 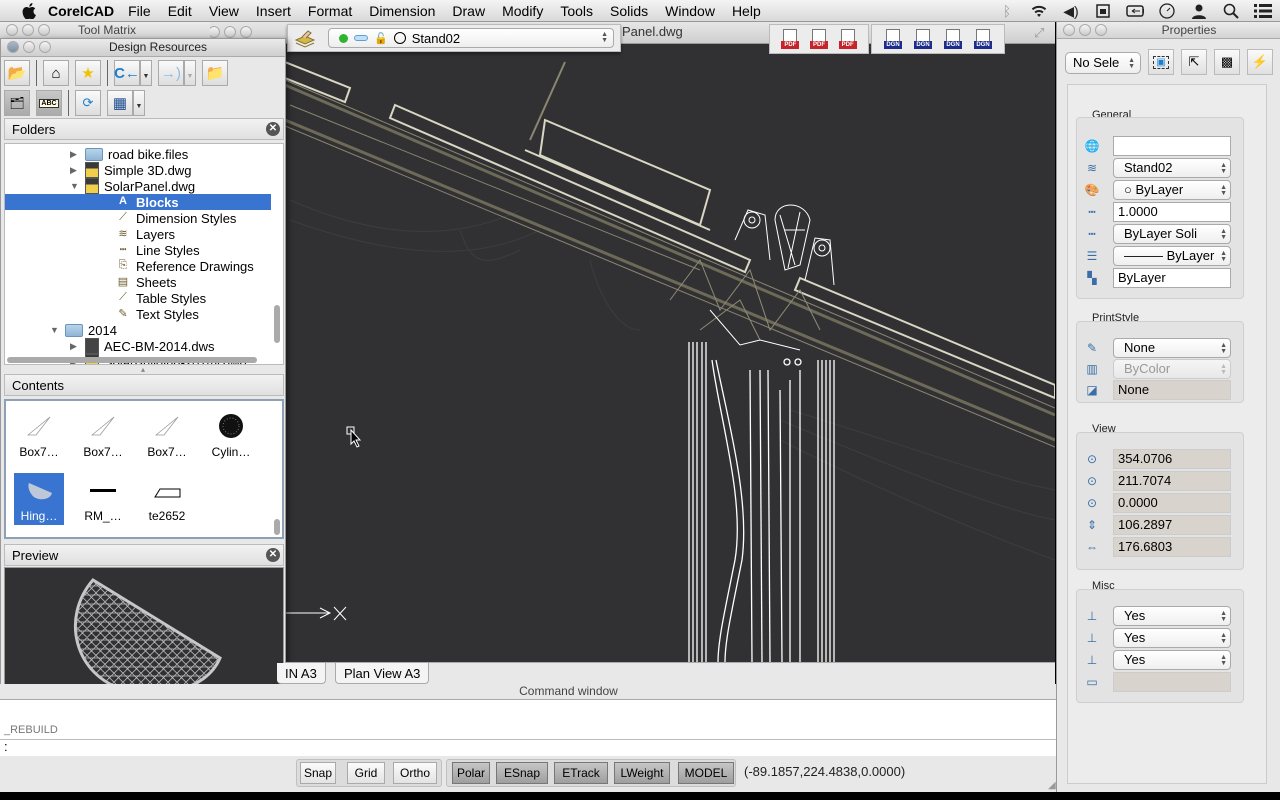 What do you see at coordinates (138, 266) in the screenshot?
I see `tree-item: ⎘ Reference Drawings` at bounding box center [138, 266].